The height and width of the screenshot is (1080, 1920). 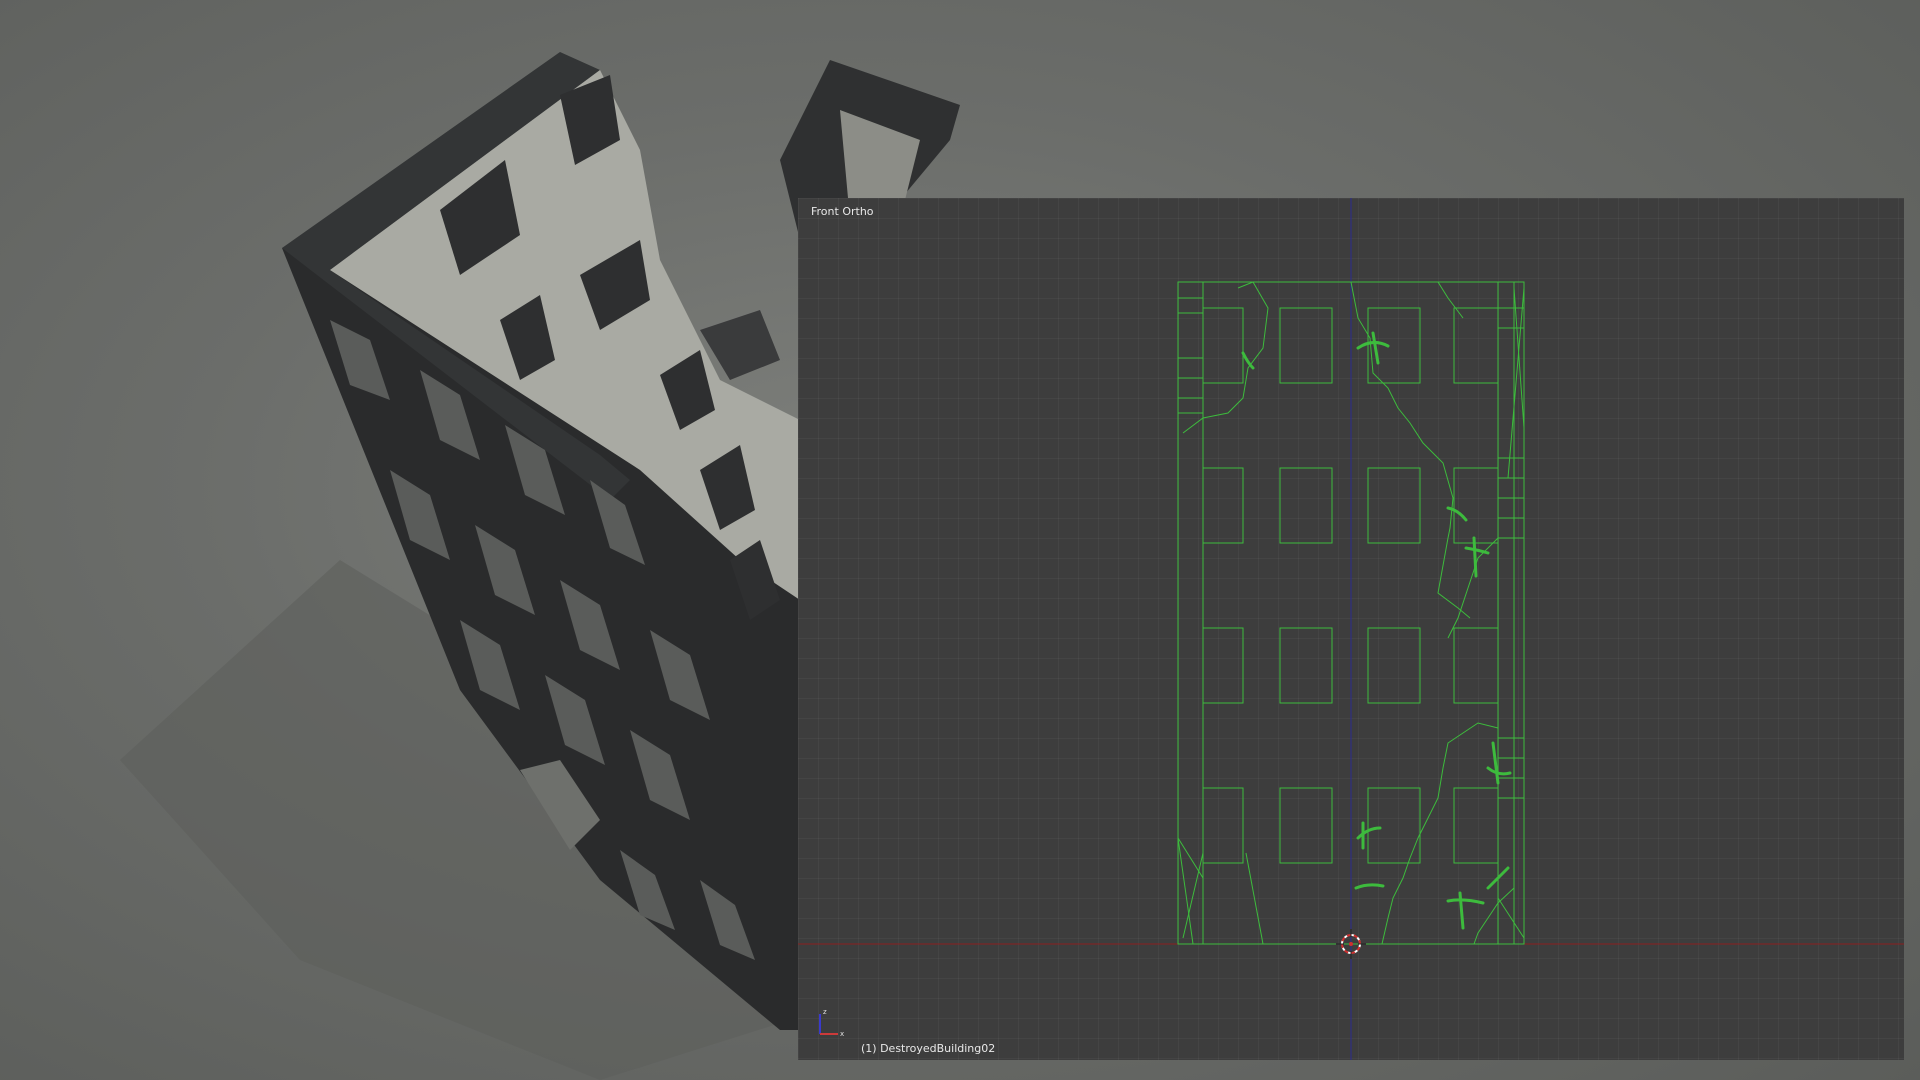 I want to click on crack-outlines, so click(x=1348, y=613).